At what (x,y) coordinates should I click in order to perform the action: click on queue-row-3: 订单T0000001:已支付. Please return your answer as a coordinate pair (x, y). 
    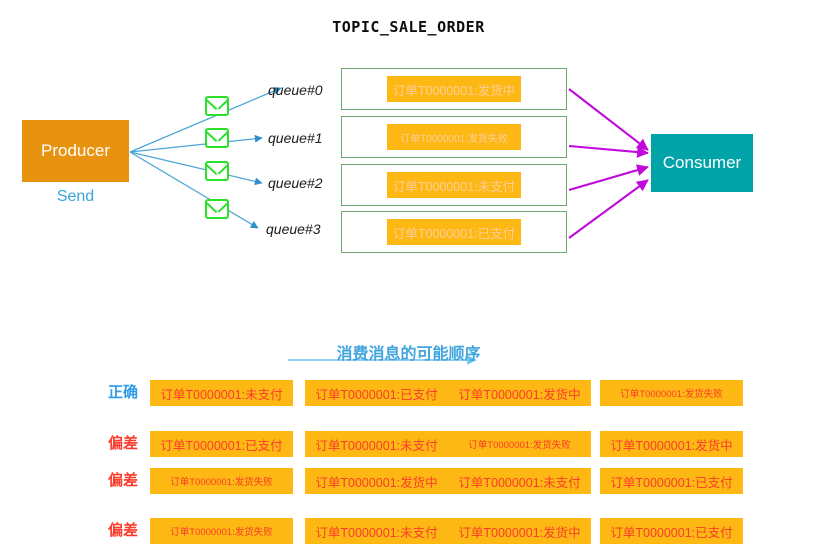
    Looking at the image, I should click on (454, 232).